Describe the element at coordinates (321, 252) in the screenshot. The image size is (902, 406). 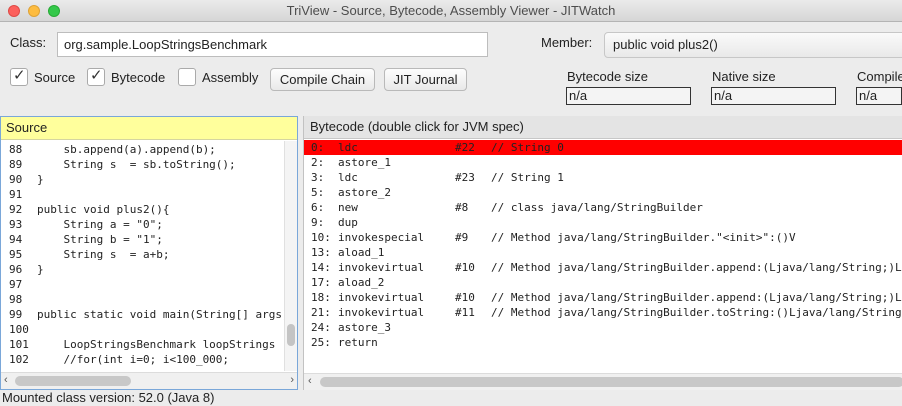
I see `bytecode-offset: 13:` at that location.